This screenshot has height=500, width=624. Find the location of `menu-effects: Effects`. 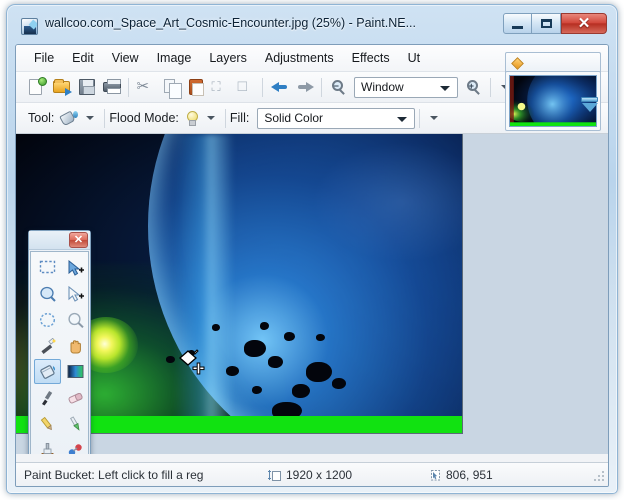

menu-effects: Effects is located at coordinates (371, 58).